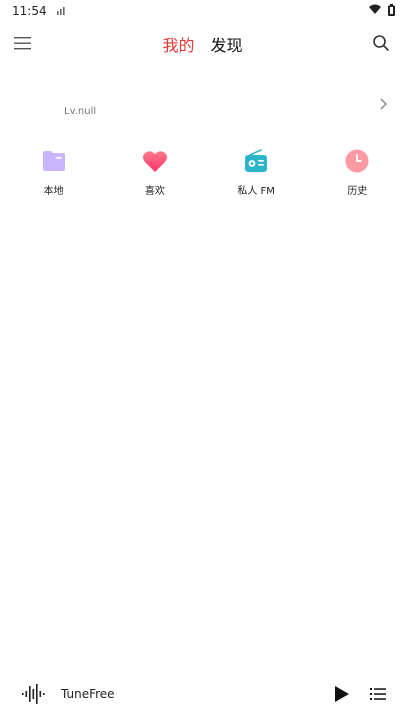  Describe the element at coordinates (29, 11) in the screenshot. I see `status-time: 11:54` at that location.